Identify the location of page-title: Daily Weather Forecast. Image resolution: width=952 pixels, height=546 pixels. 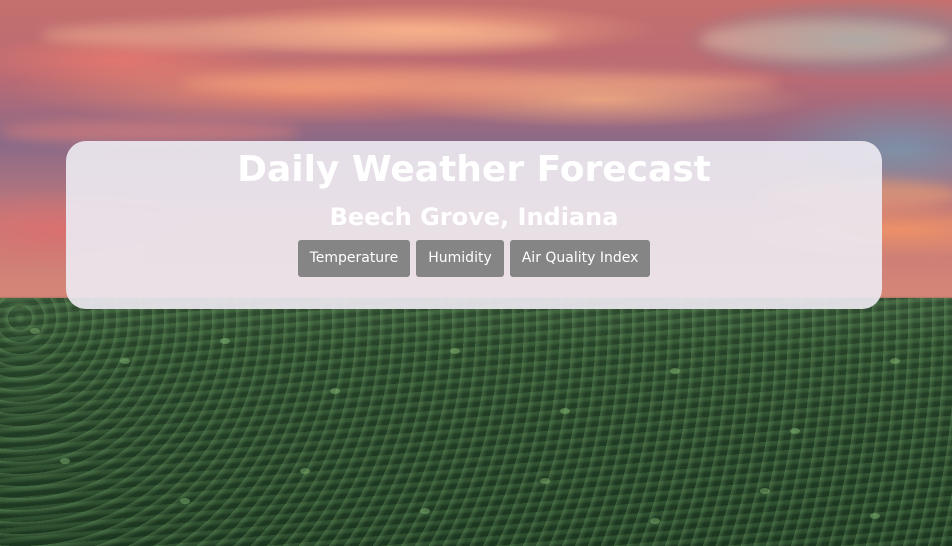
(474, 169).